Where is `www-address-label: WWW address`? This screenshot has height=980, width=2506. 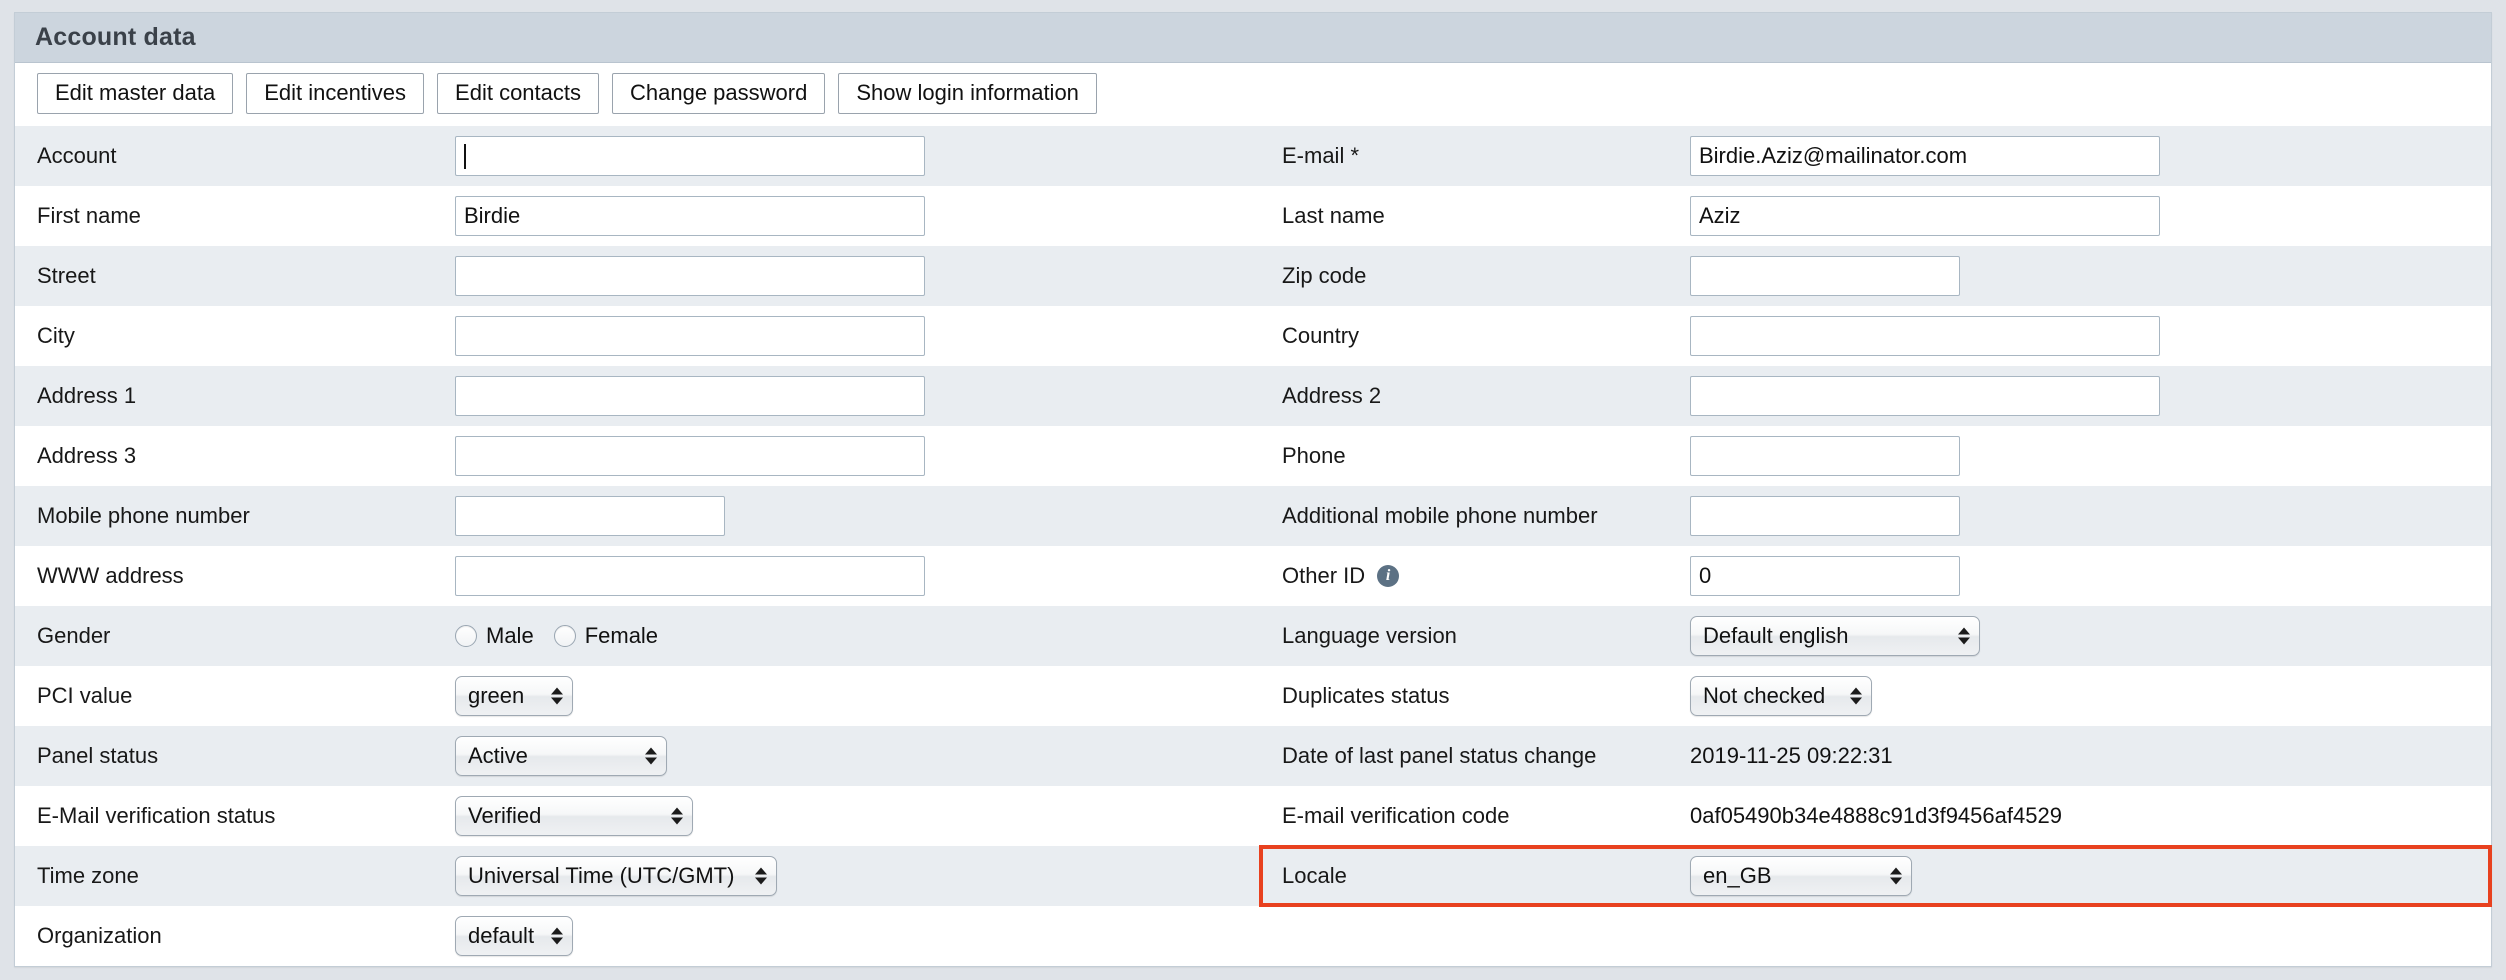 www-address-label: WWW address is located at coordinates (110, 576).